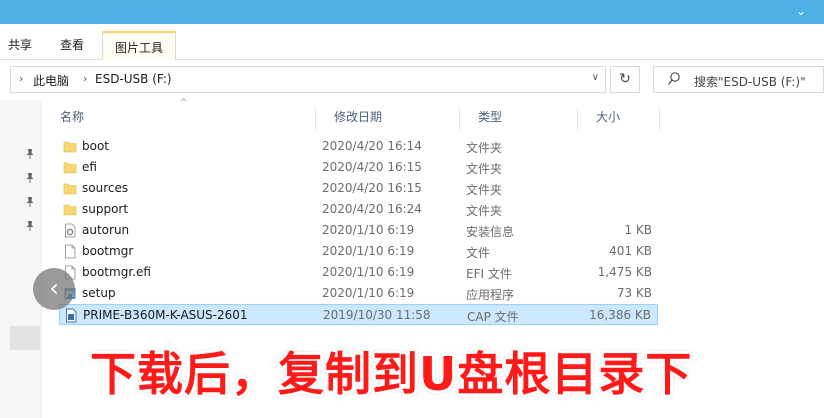 This screenshot has height=418, width=824. I want to click on file-icon, so click(70, 251).